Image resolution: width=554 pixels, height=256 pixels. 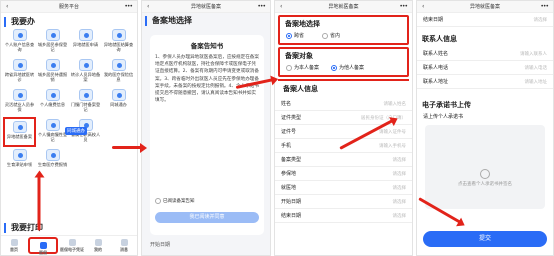 I want to click on contact-row: 联系人姓名 请输入联系人, so click(x=485, y=54).